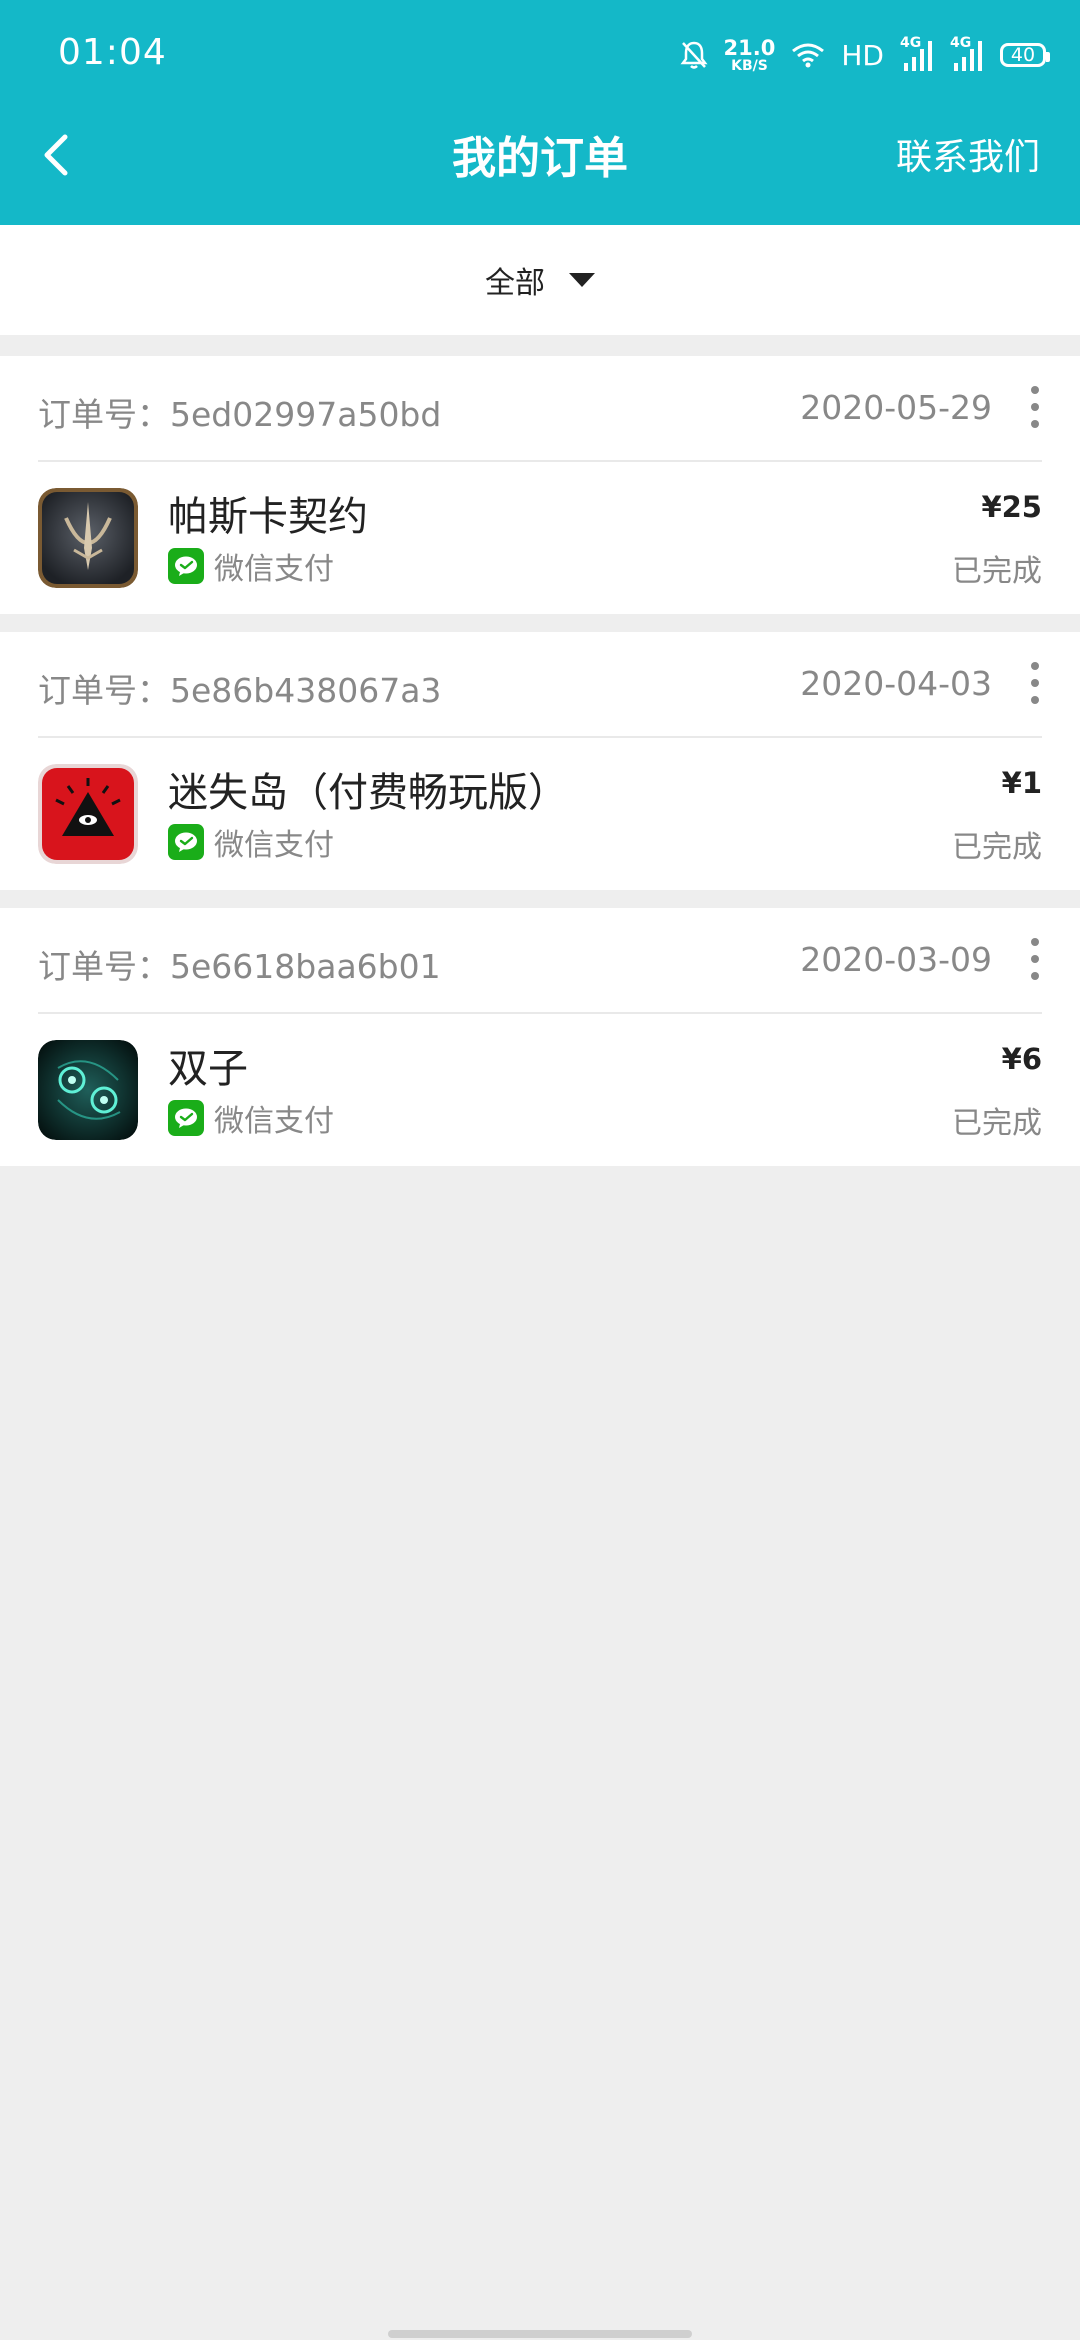  I want to click on wifi-icon, so click(808, 55).